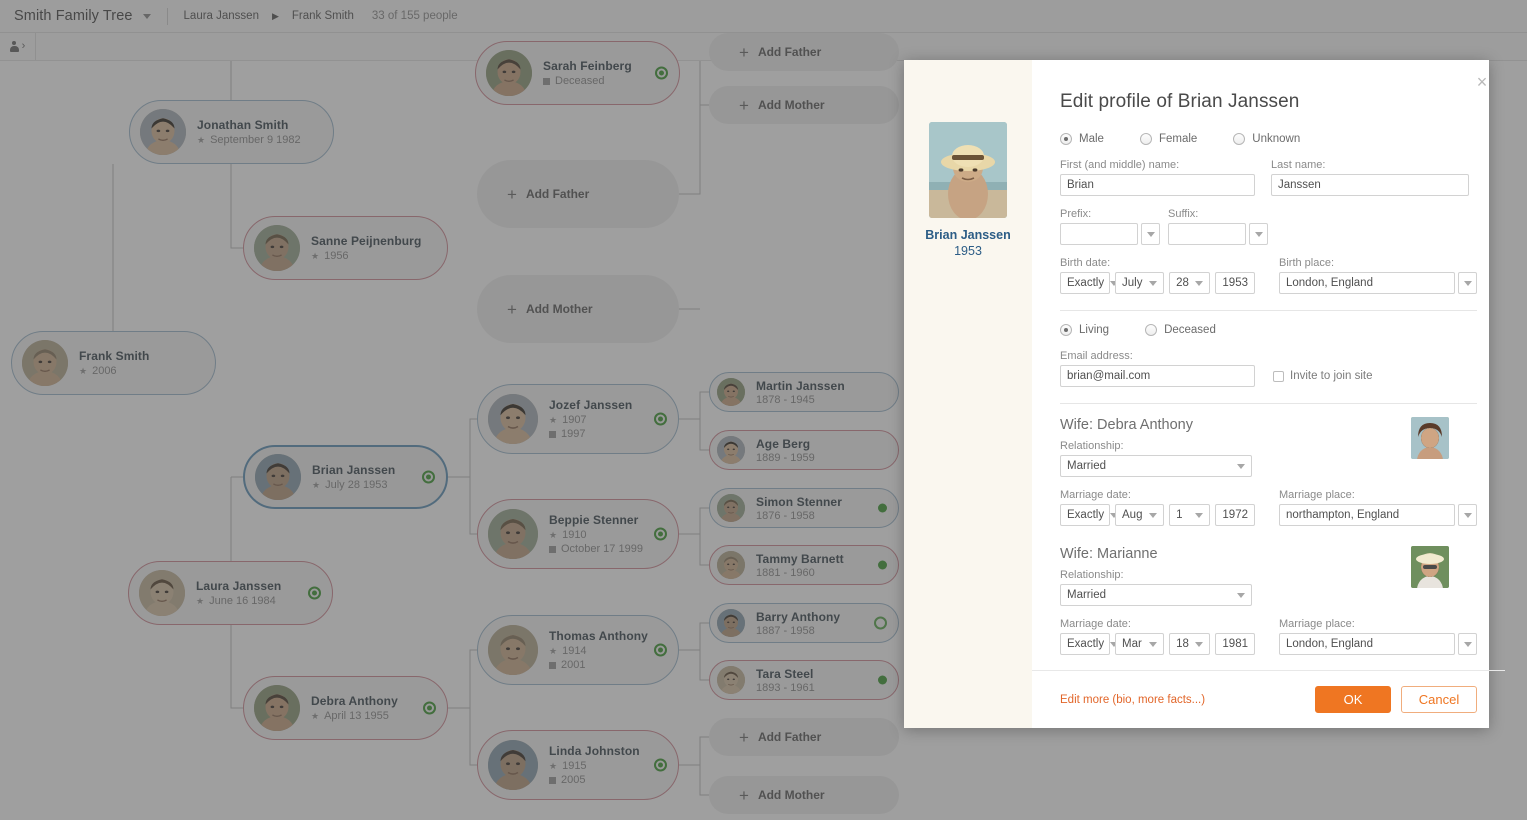 Image resolution: width=1527 pixels, height=820 pixels. Describe the element at coordinates (1367, 515) in the screenshot. I see `marriage-place-input: northampton, England` at that location.